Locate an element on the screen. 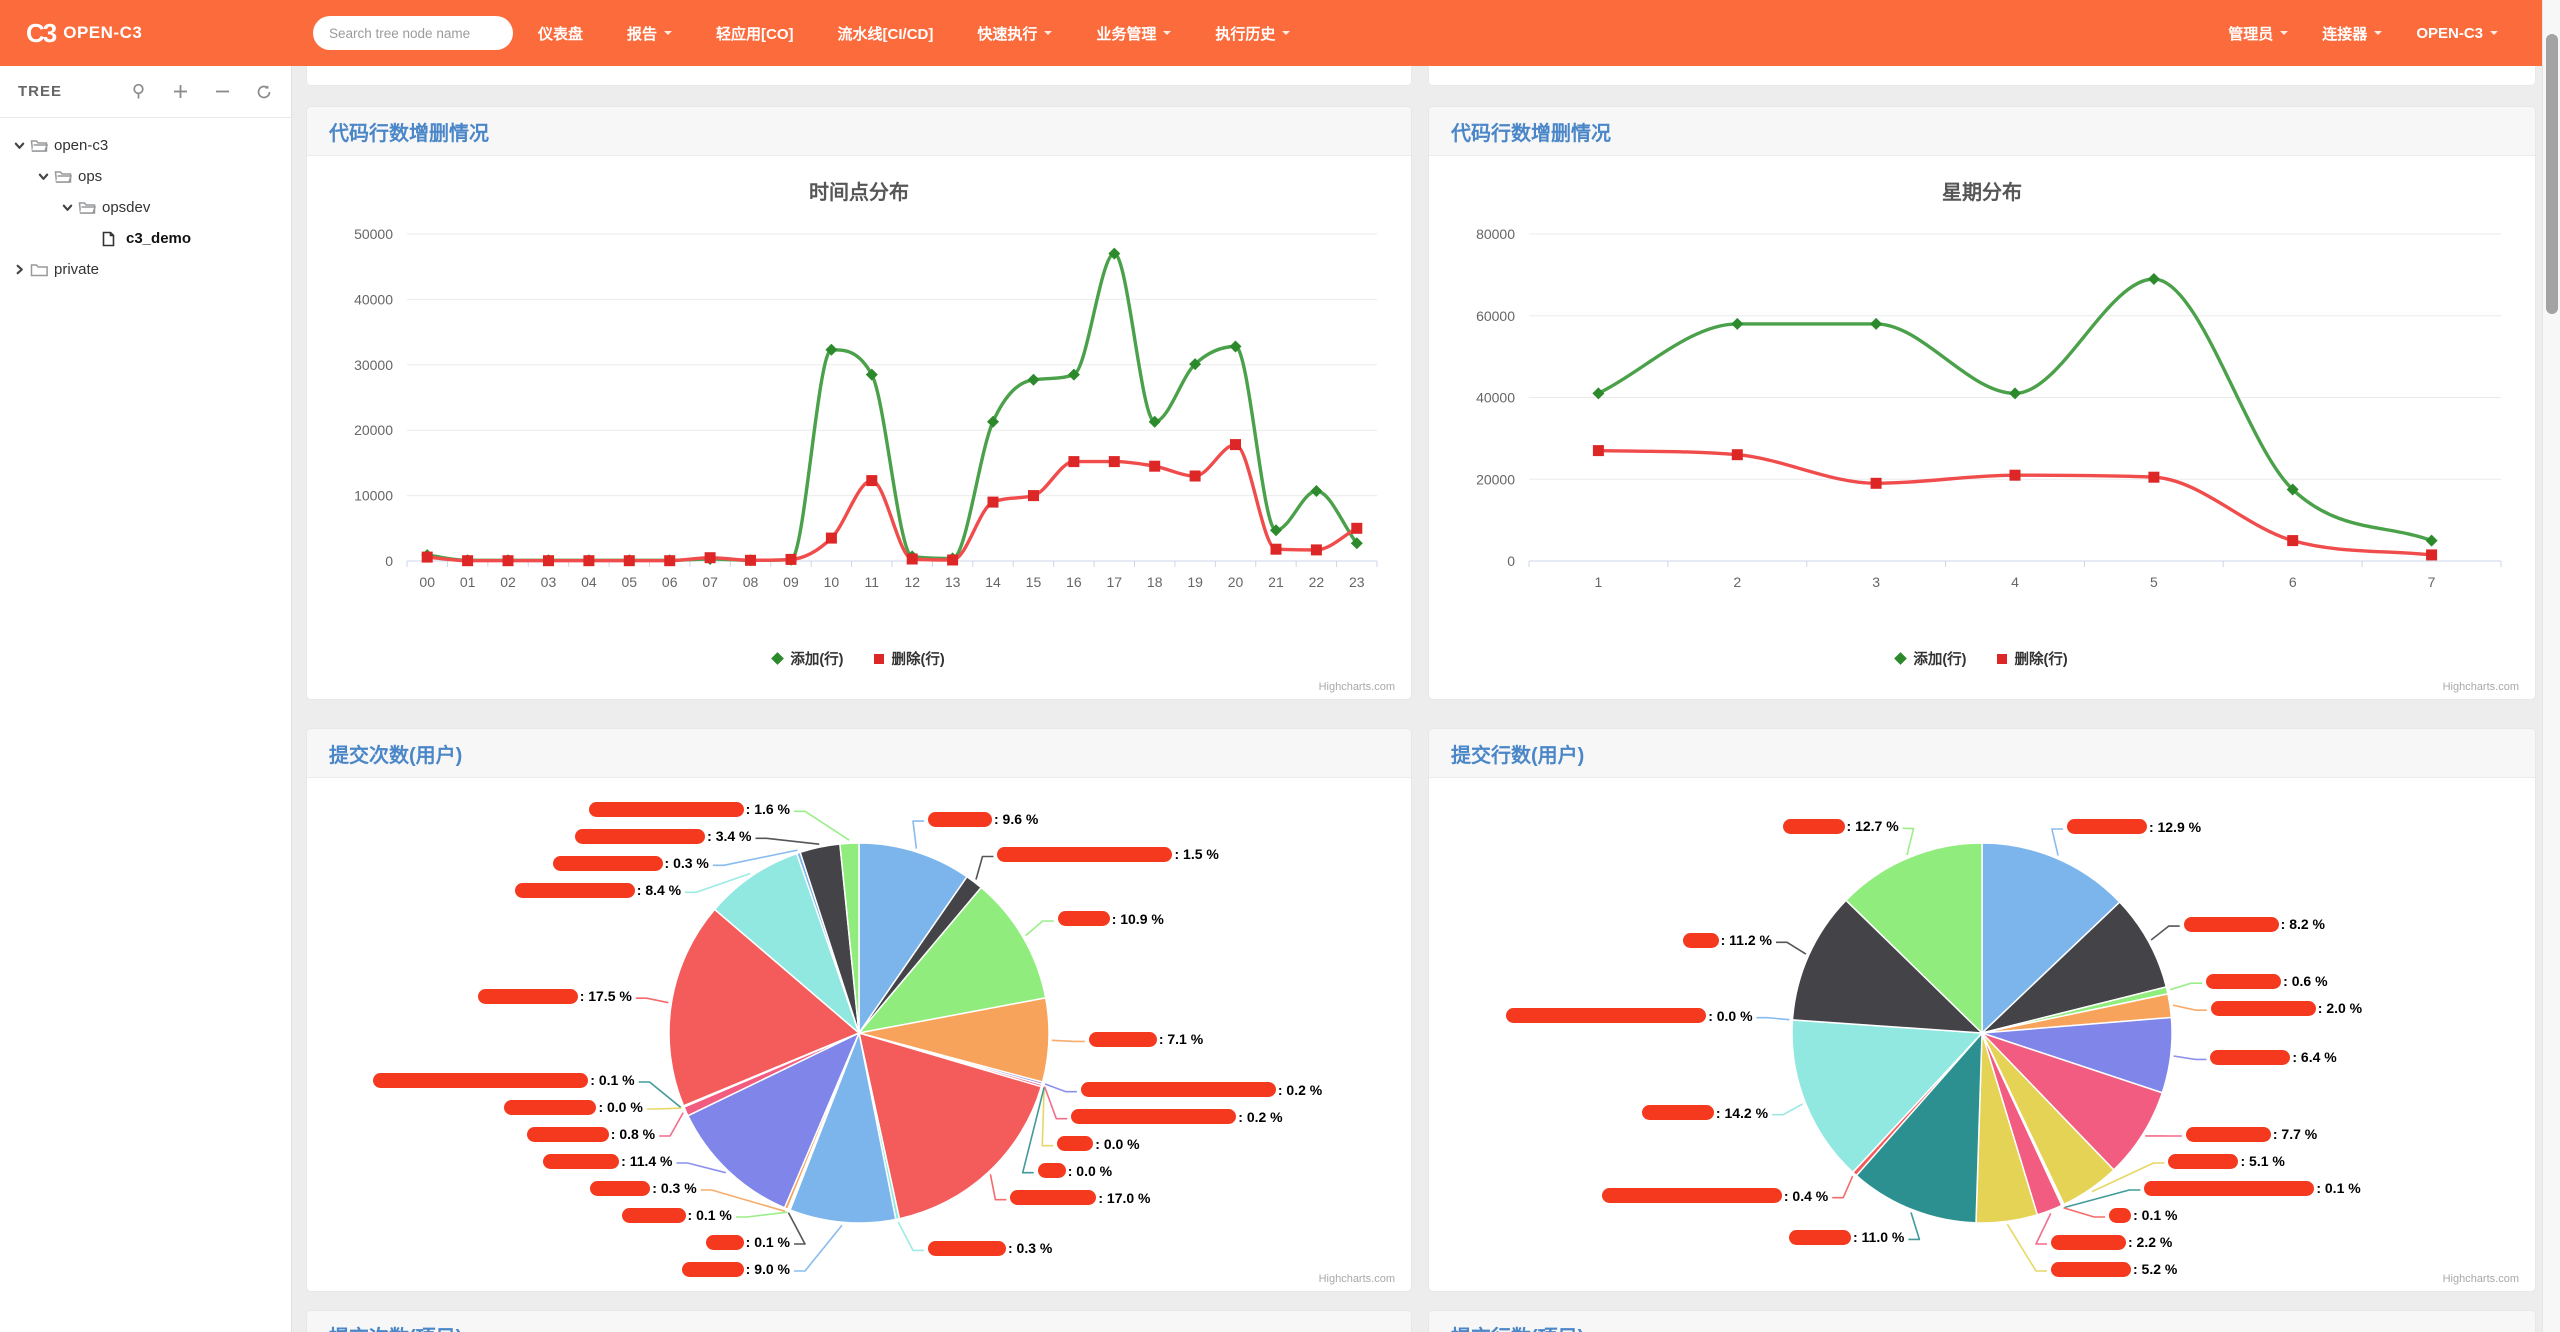 The height and width of the screenshot is (1332, 2560). svg-text: 3 is located at coordinates (1876, 582).